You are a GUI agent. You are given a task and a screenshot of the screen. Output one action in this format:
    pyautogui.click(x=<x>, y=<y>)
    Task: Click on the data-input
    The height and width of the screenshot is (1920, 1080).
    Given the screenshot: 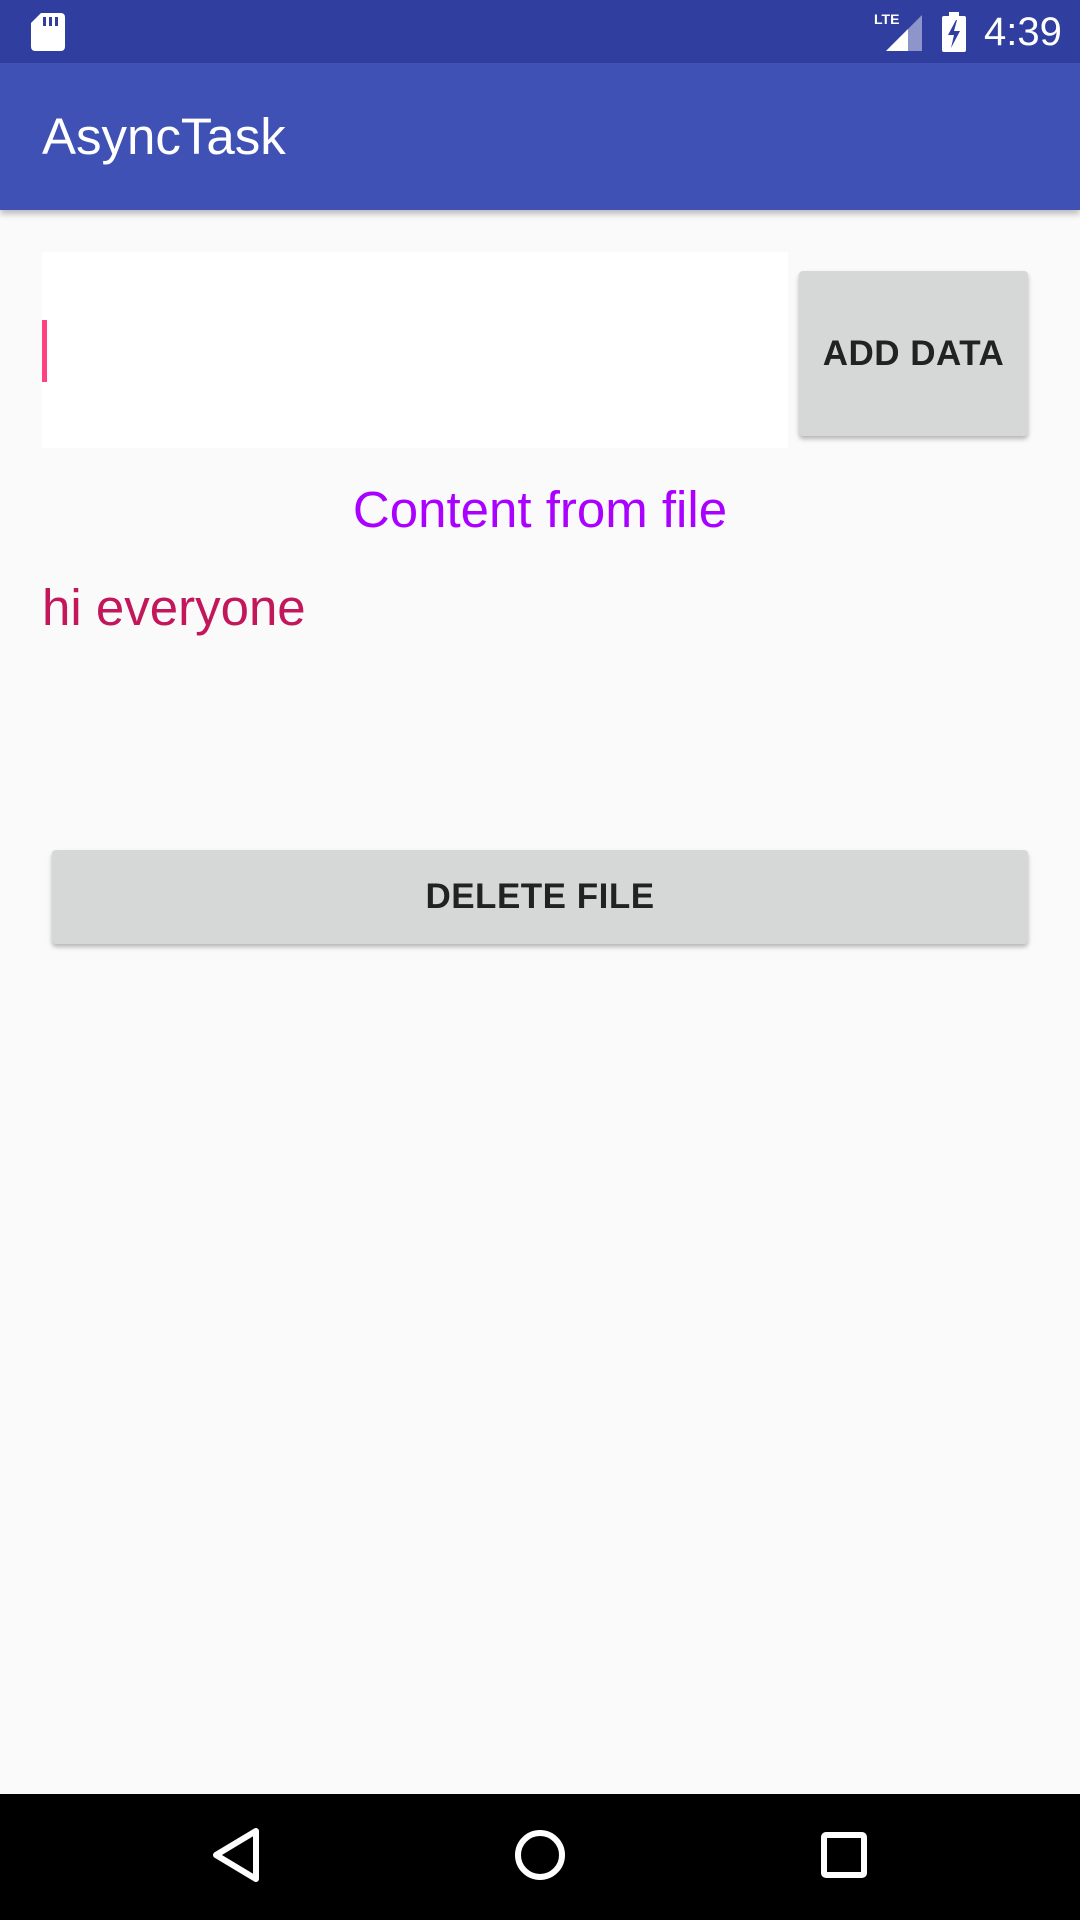 What is the action you would take?
    pyautogui.click(x=415, y=350)
    